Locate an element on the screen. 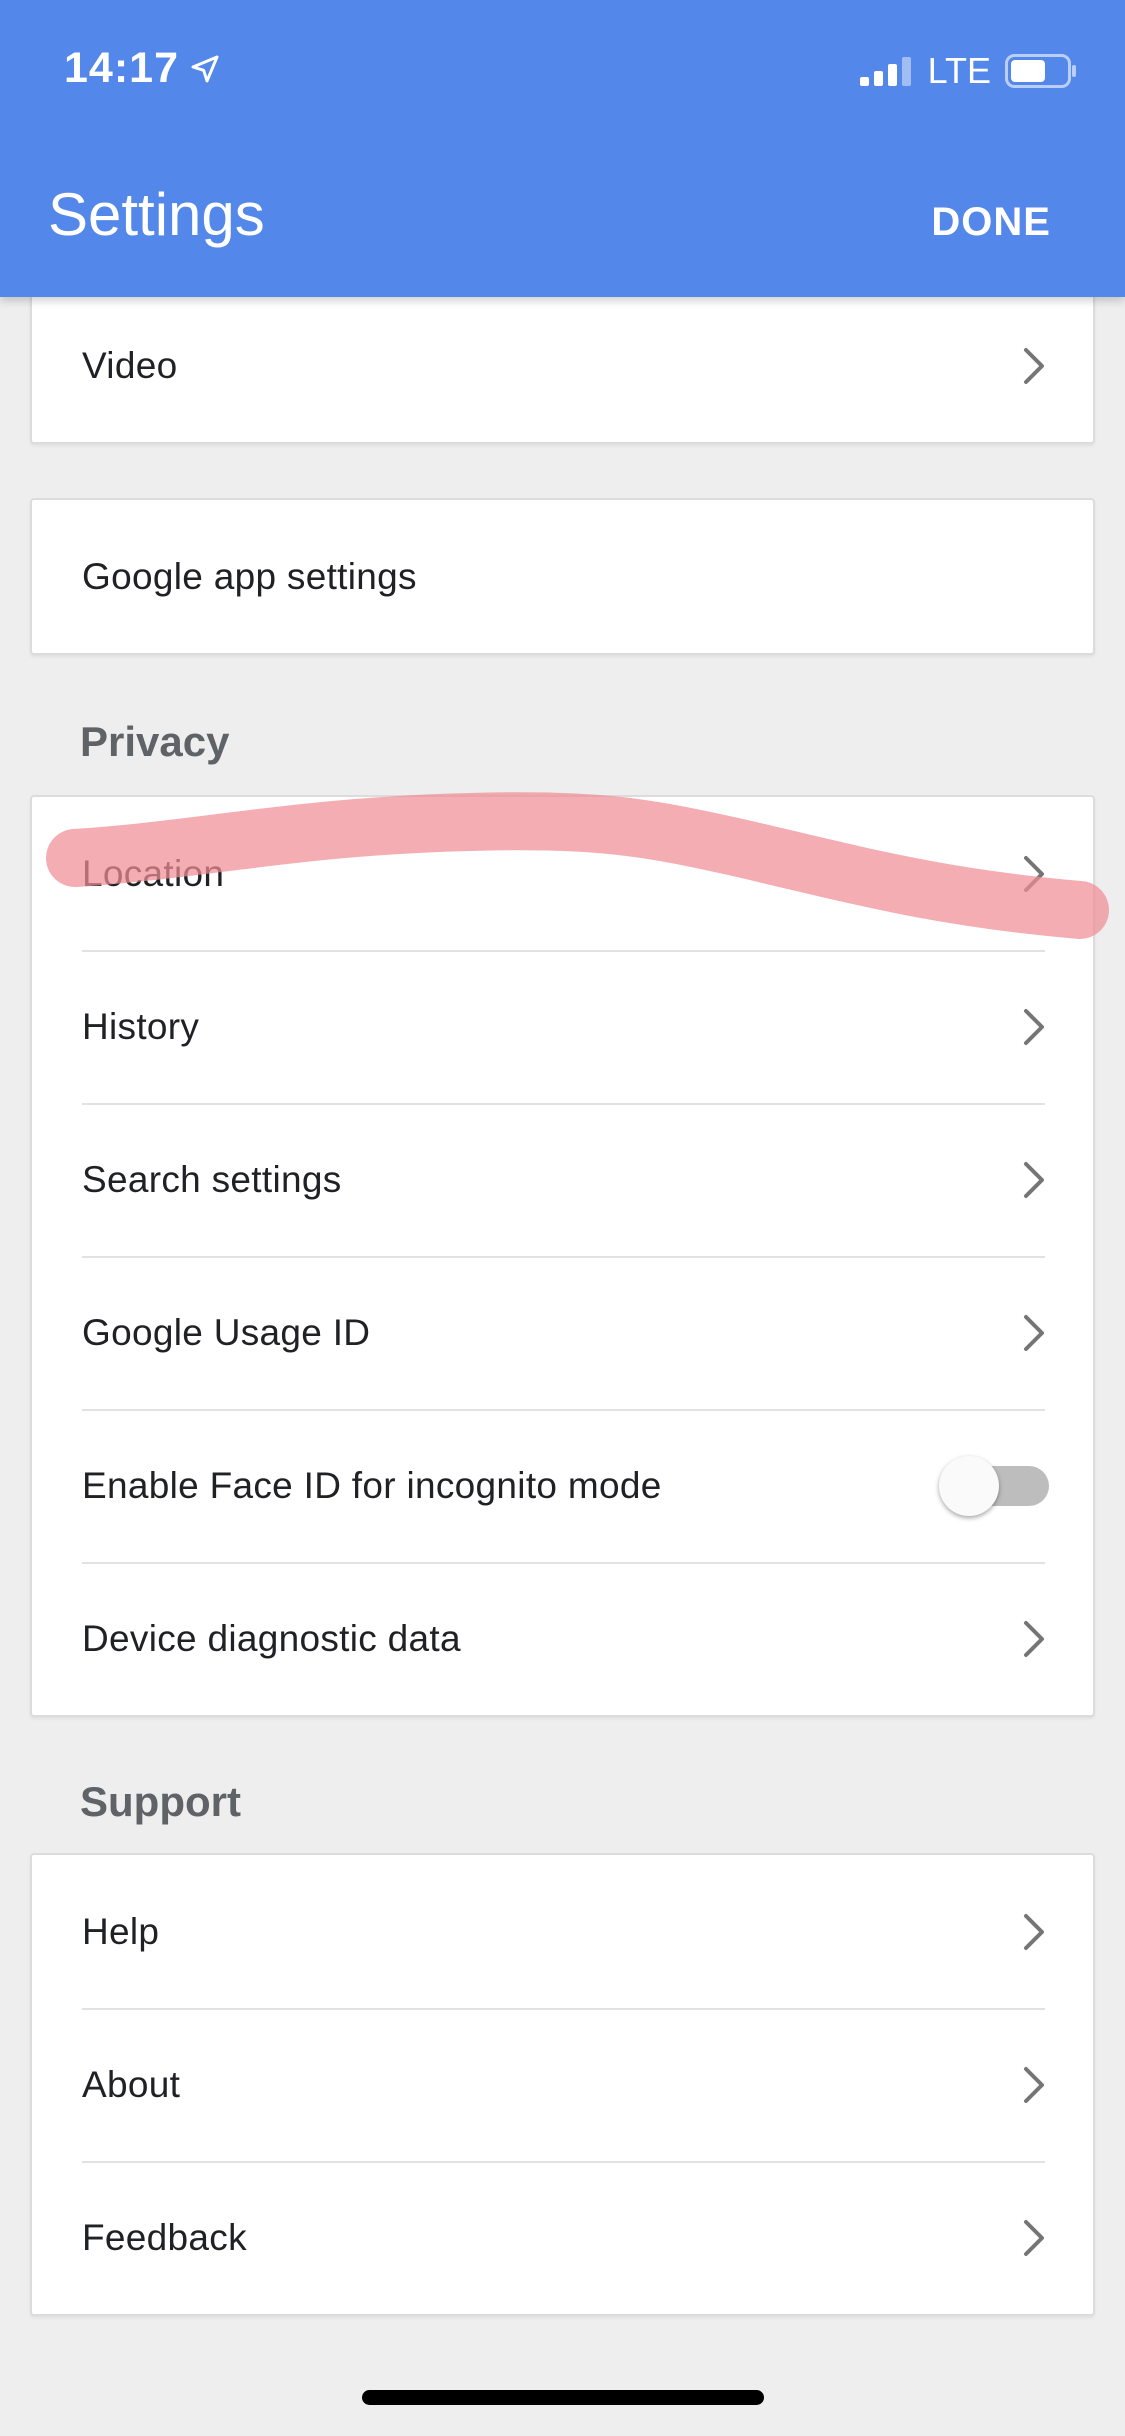 This screenshot has height=2436, width=1125. row-label: Location is located at coordinates (153, 873).